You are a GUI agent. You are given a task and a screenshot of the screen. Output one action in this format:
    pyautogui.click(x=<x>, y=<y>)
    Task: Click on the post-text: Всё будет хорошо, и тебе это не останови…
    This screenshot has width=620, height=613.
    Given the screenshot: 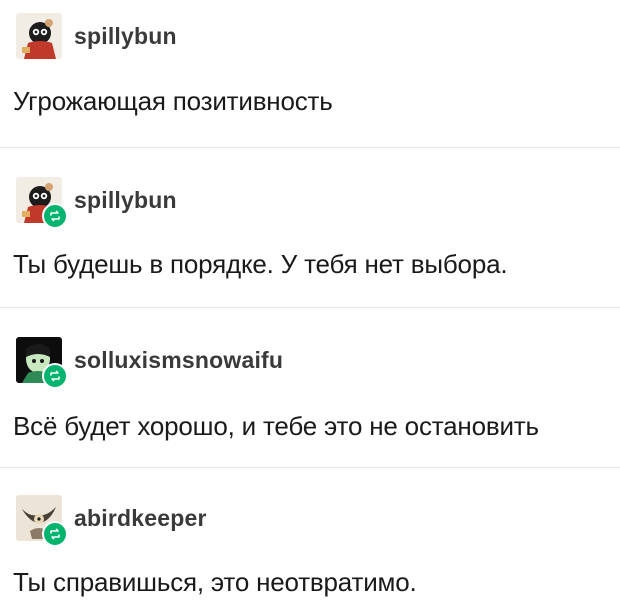 What is the action you would take?
    pyautogui.click(x=276, y=426)
    